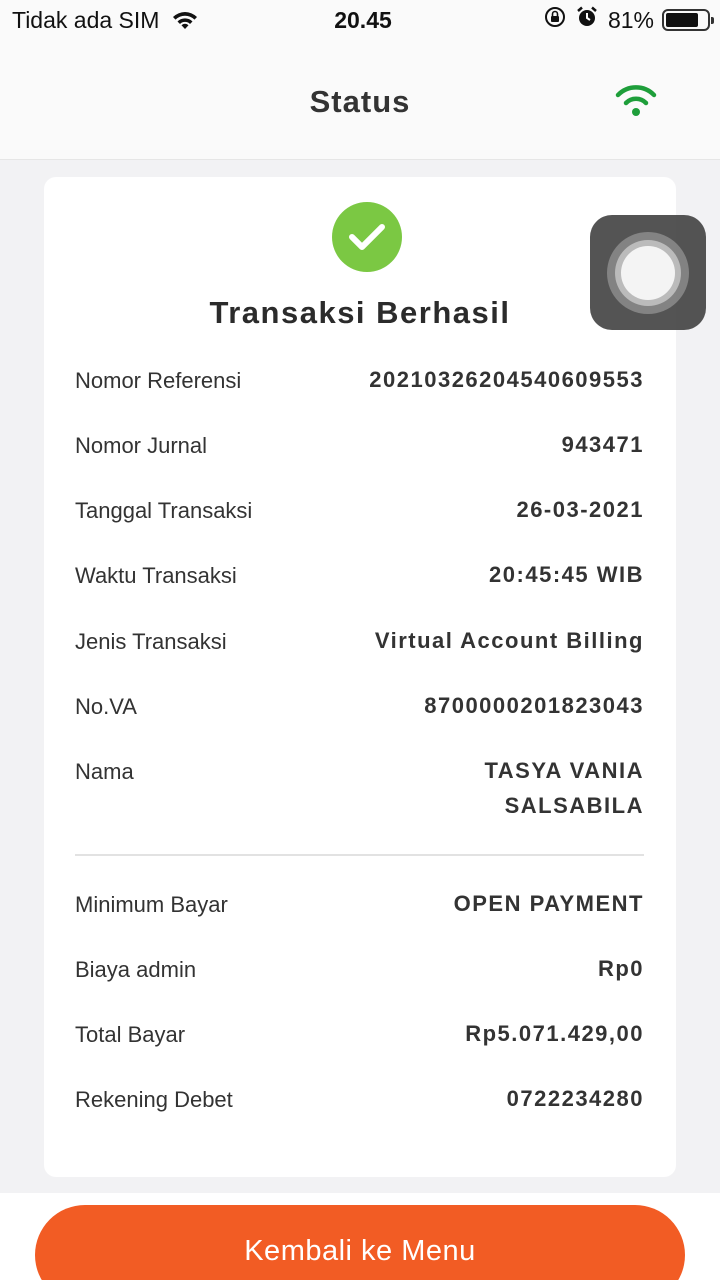 The image size is (720, 1280). Describe the element at coordinates (575, 1098) in the screenshot. I see `payment-value: 0722234280` at that location.